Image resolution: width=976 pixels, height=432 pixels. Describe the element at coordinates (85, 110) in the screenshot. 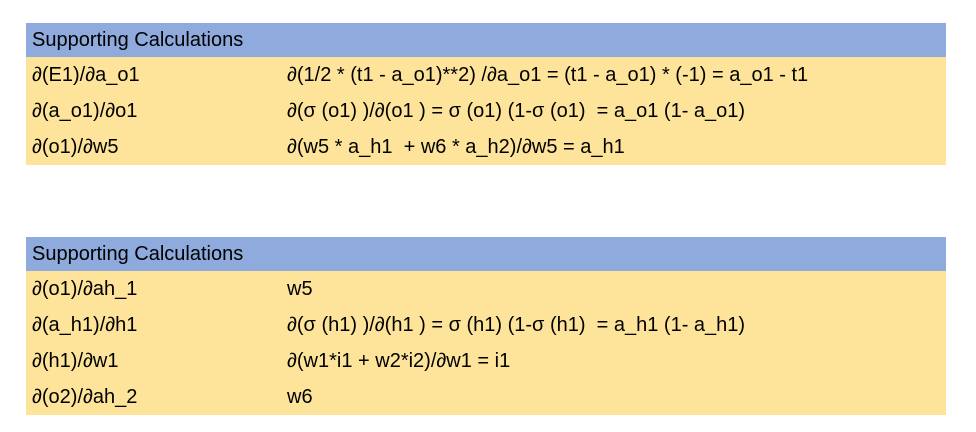

I see `derivative-label: ∂(a_o1)/∂o1` at that location.